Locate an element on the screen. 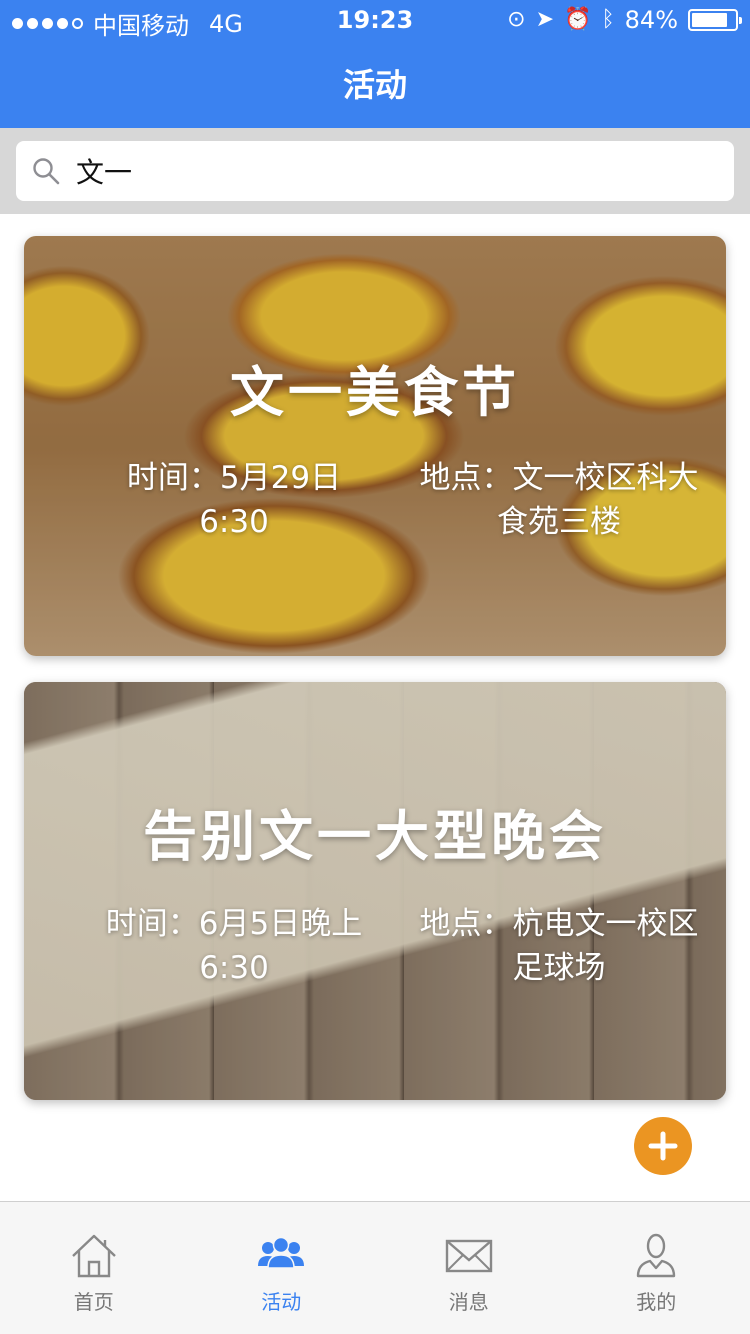  plus-icon is located at coordinates (663, 1146).